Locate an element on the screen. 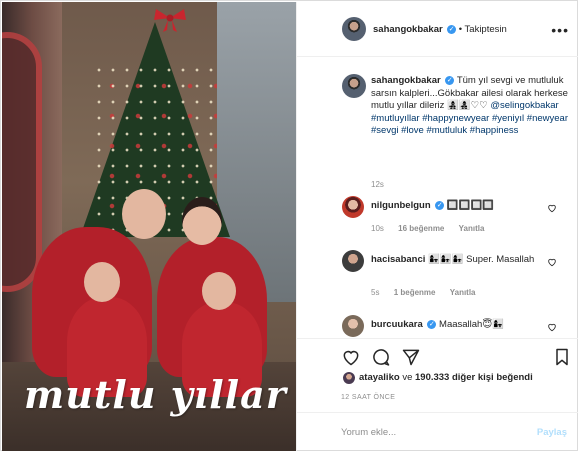  father-head is located at coordinates (144, 214).